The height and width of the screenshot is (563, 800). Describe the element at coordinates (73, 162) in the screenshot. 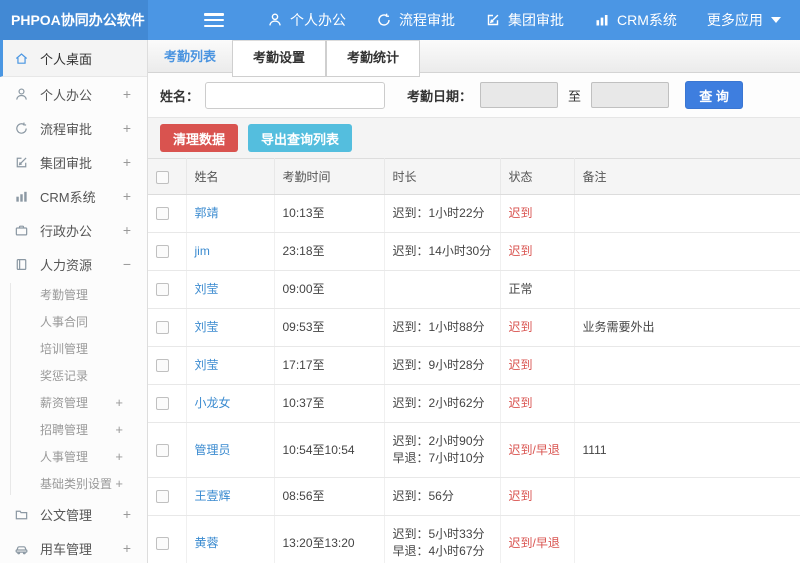

I see `sidebar-item-group-approval: 集团审批 +` at that location.